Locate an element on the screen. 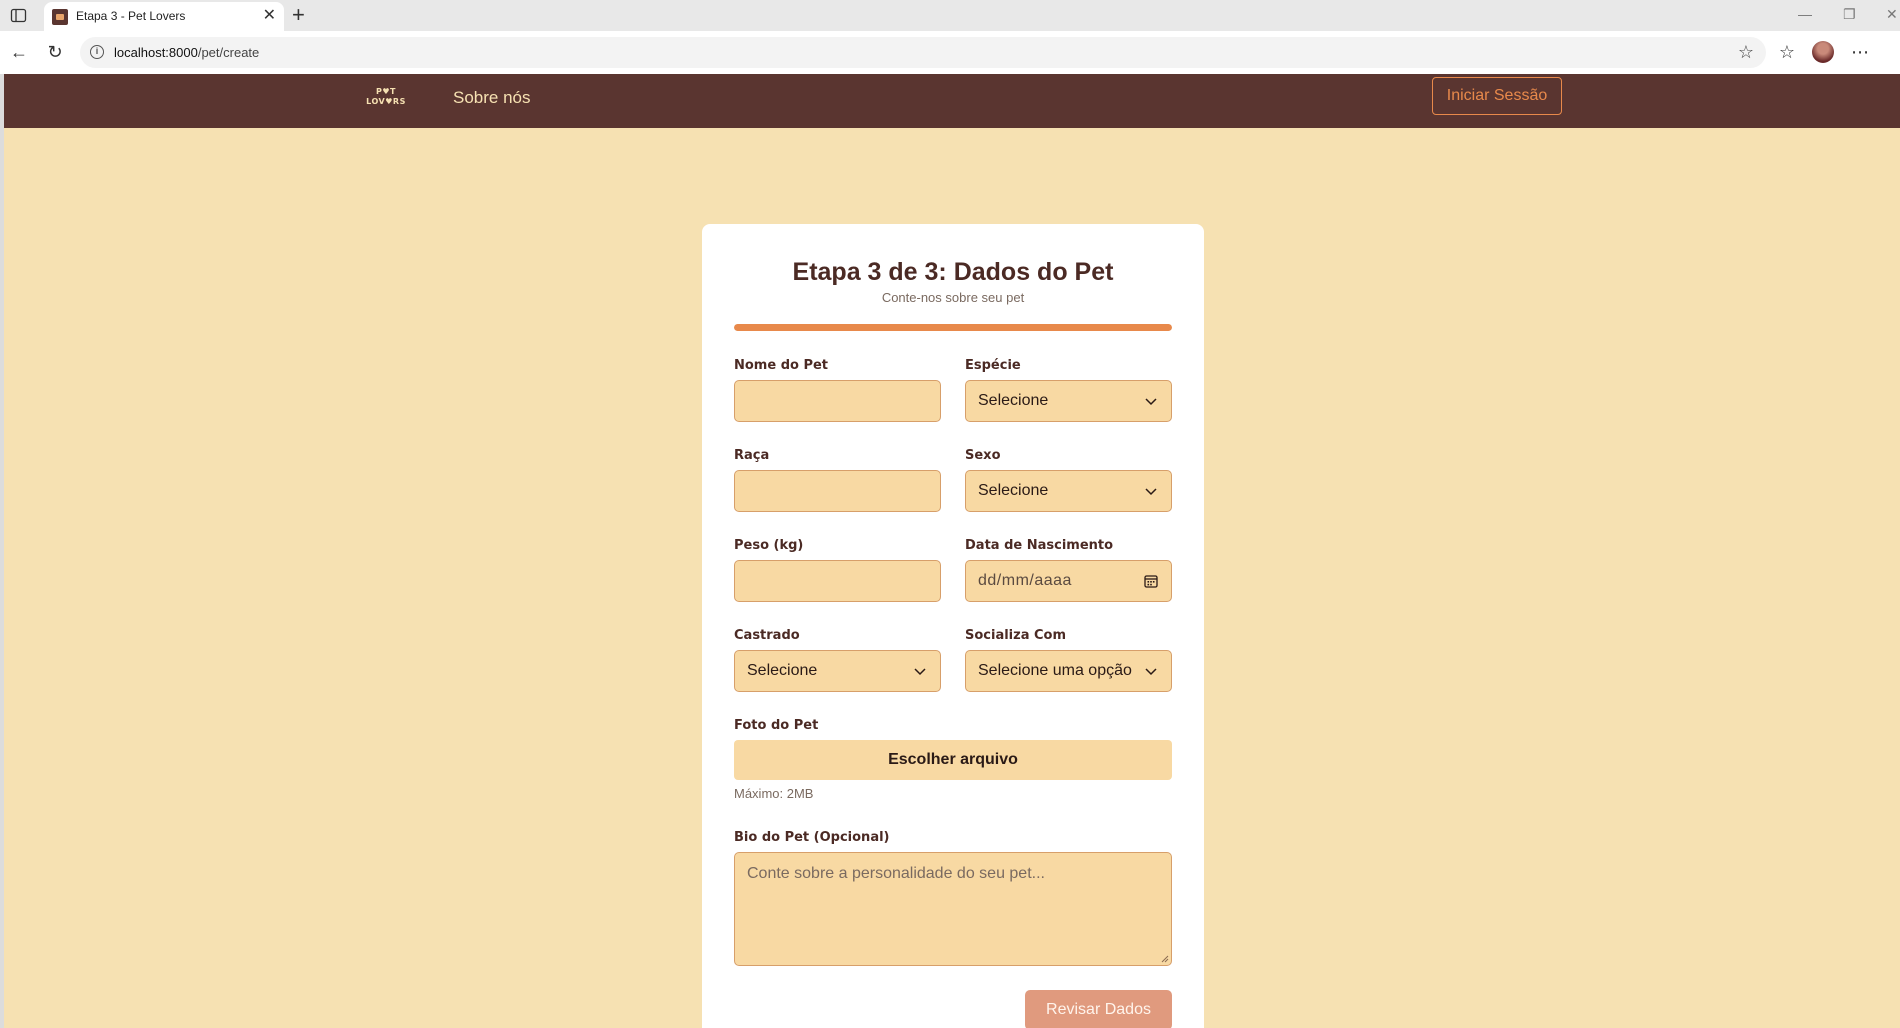 The width and height of the screenshot is (1900, 1028). tab-title: Etapa 3 - Pet Lovers is located at coordinates (131, 16).